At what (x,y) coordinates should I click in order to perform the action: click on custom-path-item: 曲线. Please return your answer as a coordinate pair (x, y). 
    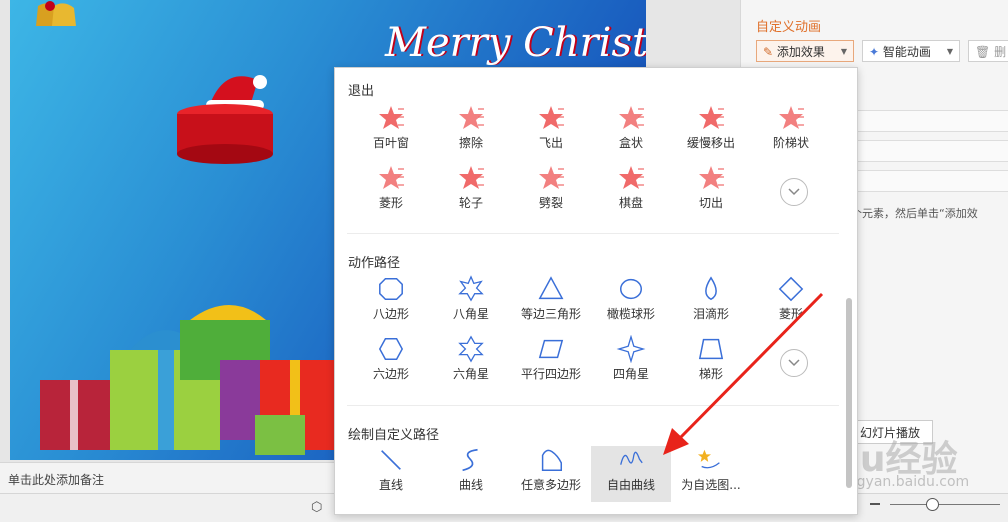
    Looking at the image, I should click on (471, 474).